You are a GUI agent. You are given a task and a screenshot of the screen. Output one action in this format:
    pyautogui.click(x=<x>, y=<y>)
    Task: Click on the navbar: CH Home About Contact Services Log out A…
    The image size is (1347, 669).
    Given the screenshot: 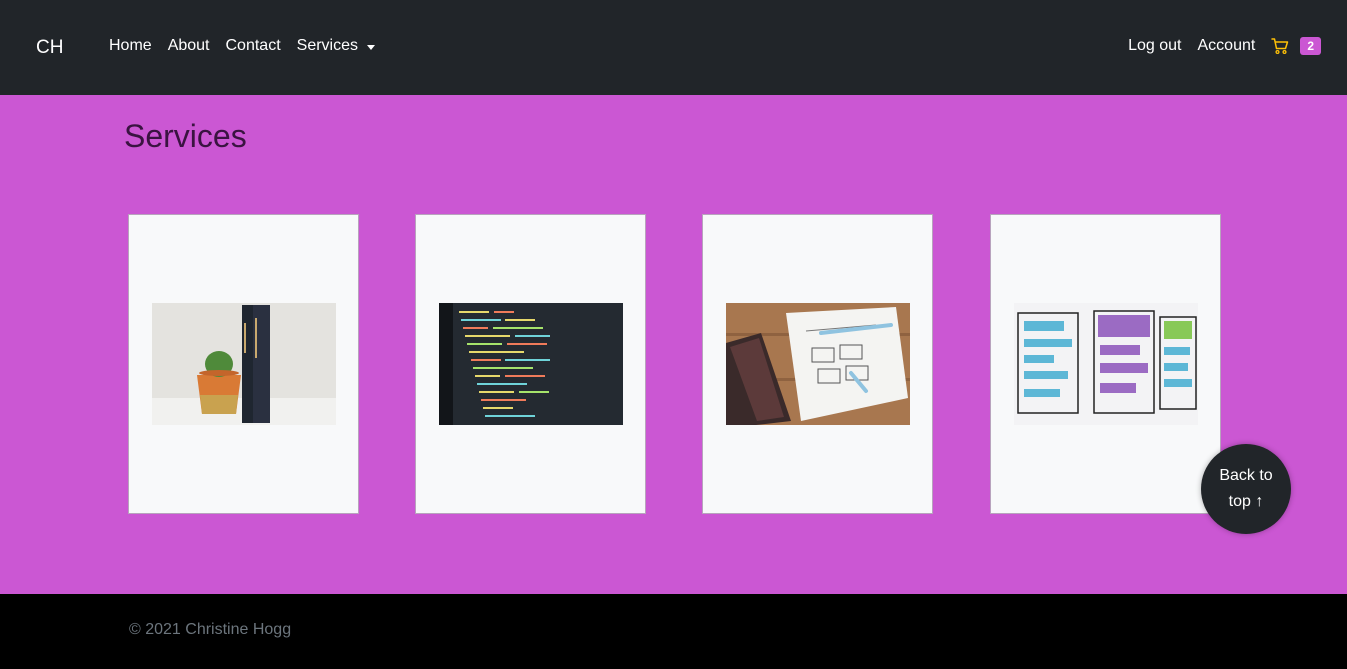 What is the action you would take?
    pyautogui.click(x=673, y=47)
    